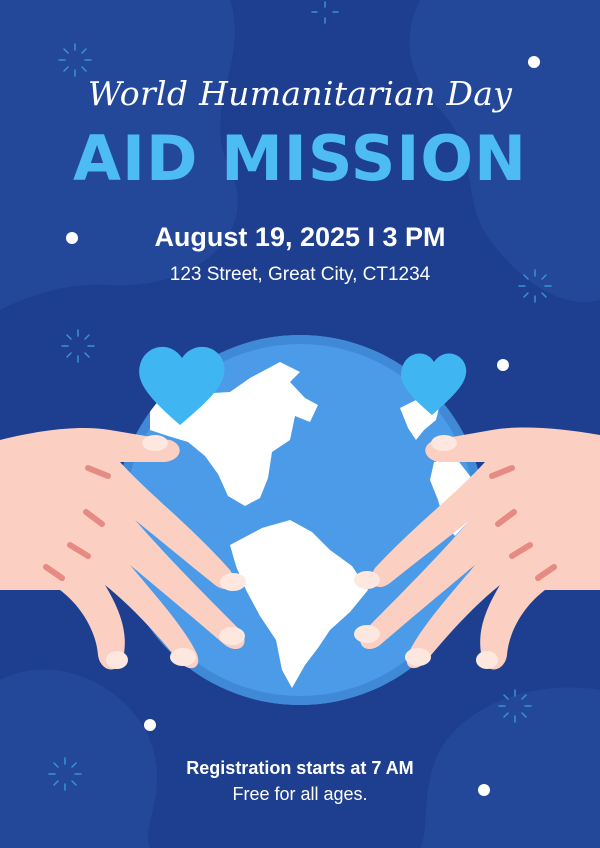 The image size is (600, 848). What do you see at coordinates (300, 794) in the screenshot?
I see `admission-note: Free for all ages.` at bounding box center [300, 794].